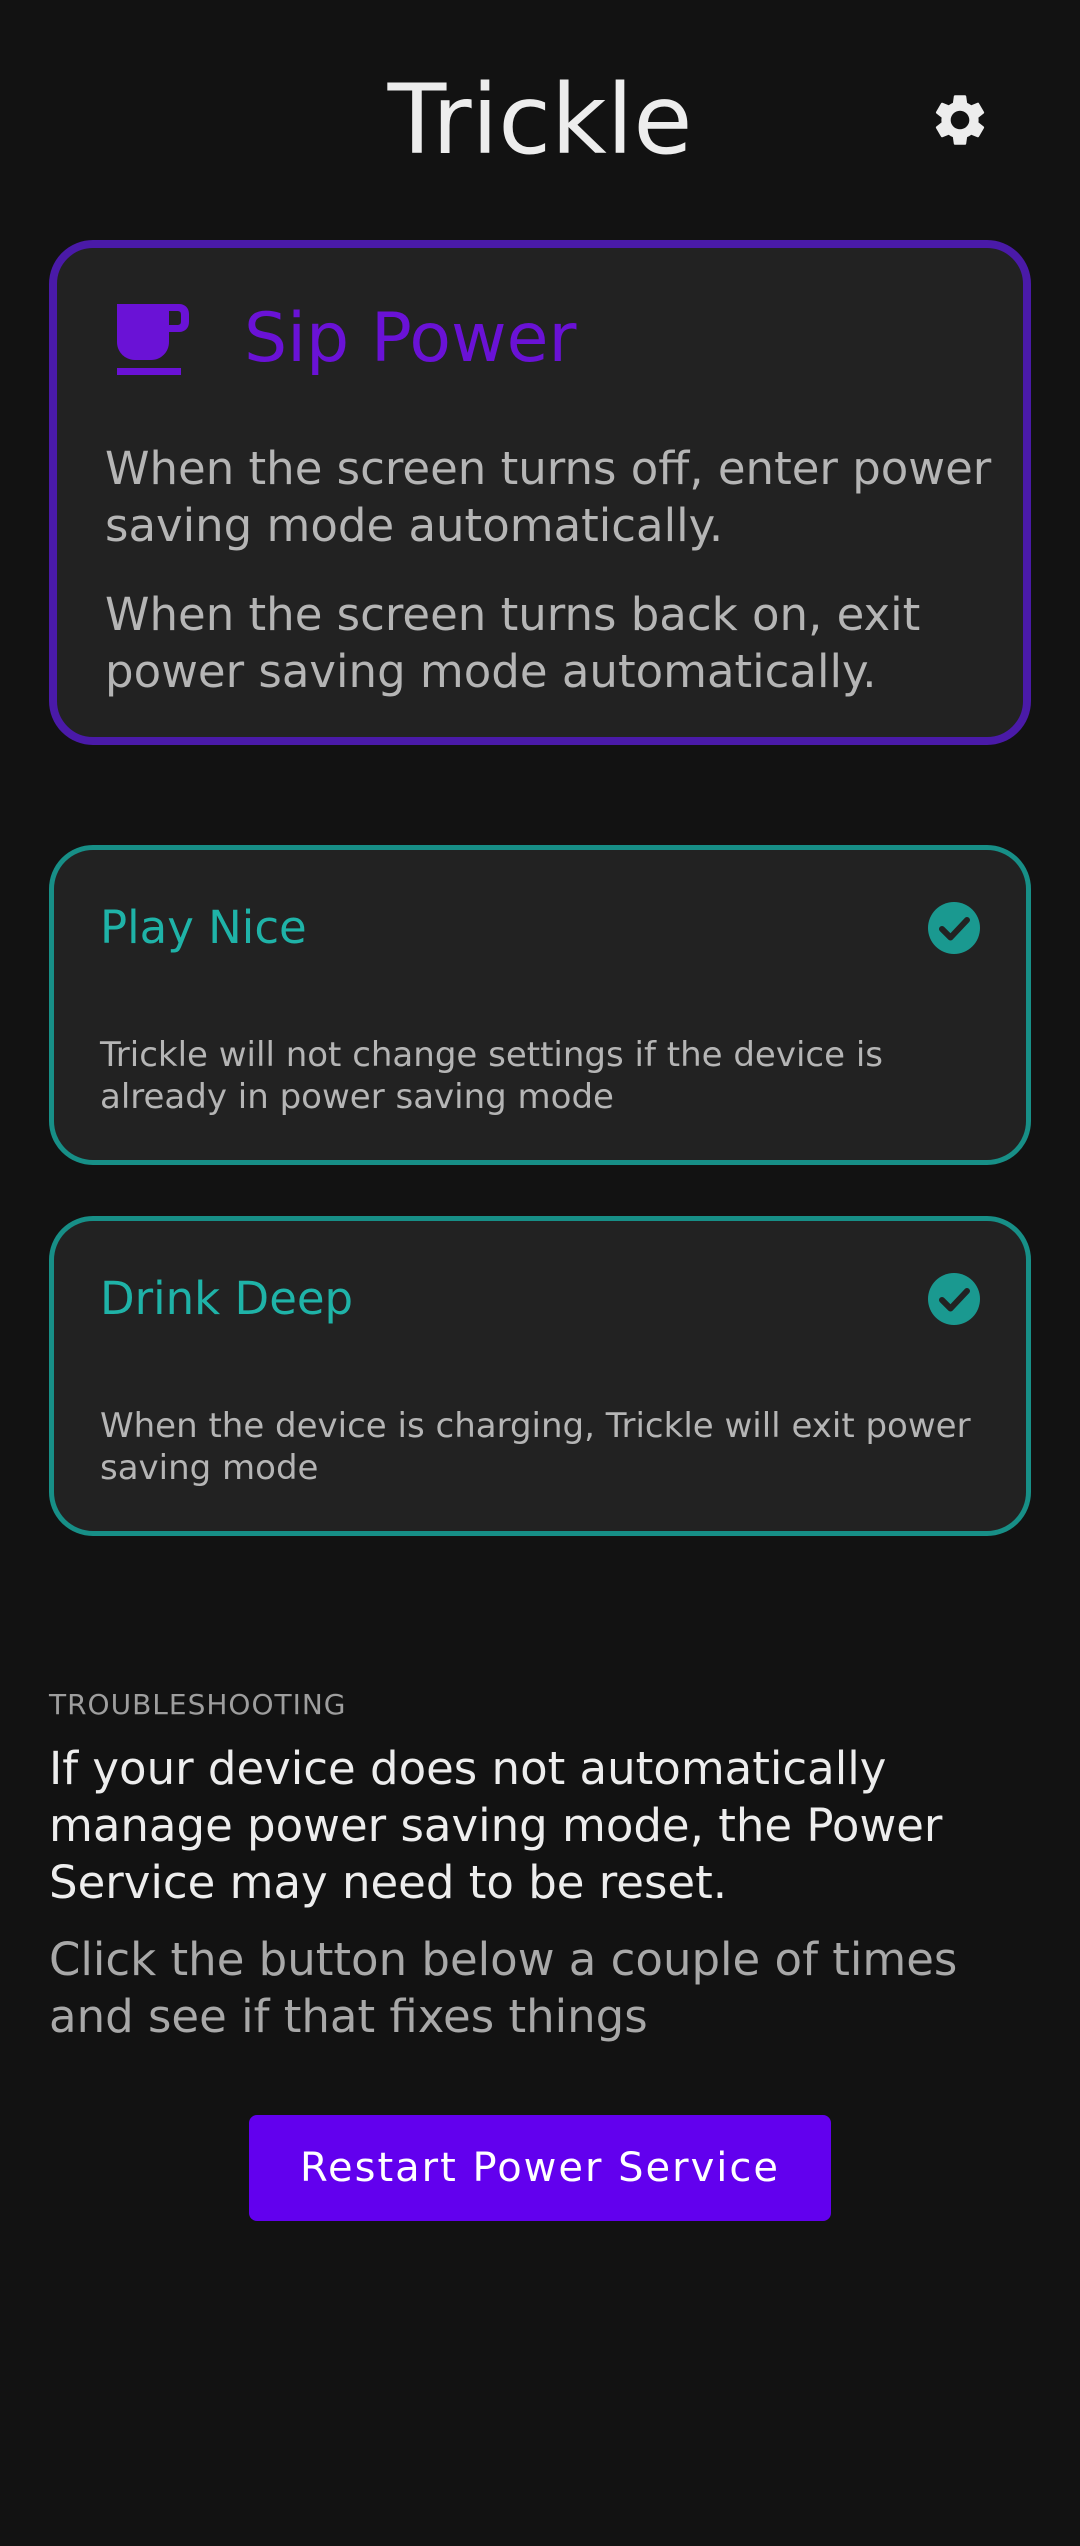 The width and height of the screenshot is (1080, 2546). I want to click on restart-power-service-button: Restart Power Service, so click(540, 2168).